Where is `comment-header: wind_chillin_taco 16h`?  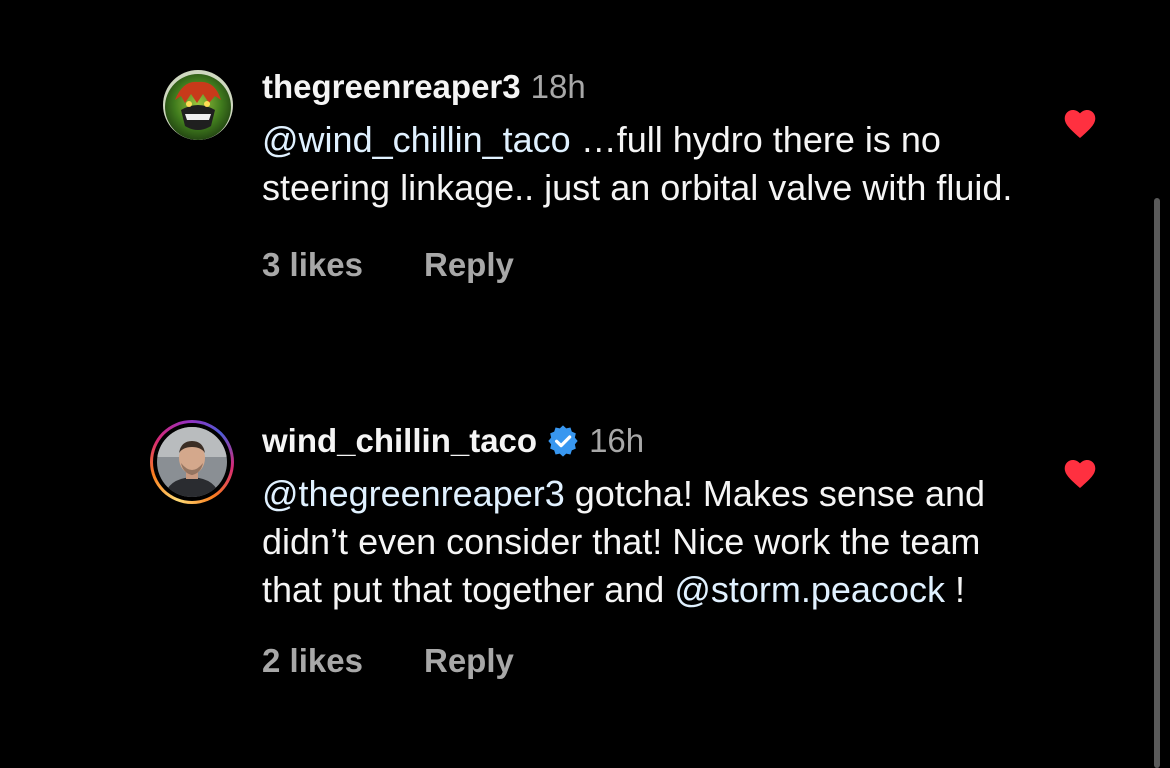 comment-header: wind_chillin_taco 16h is located at coordinates (642, 441).